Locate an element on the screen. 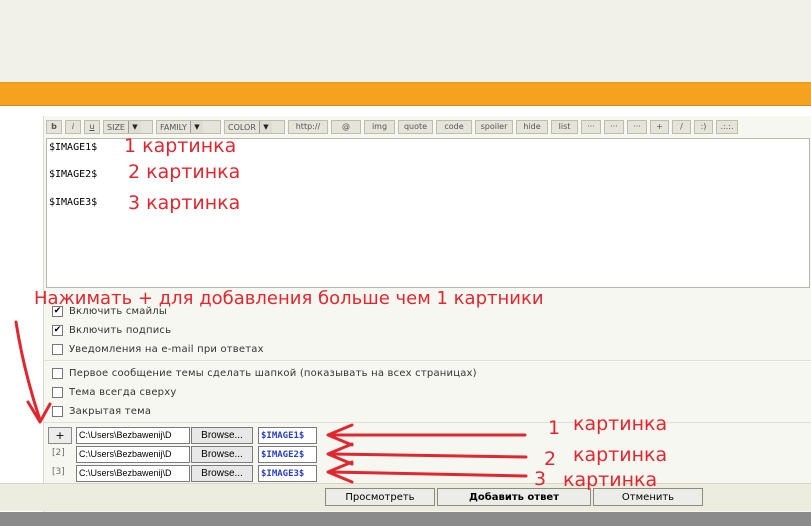  file2-arrow-shaft is located at coordinates (428, 455).